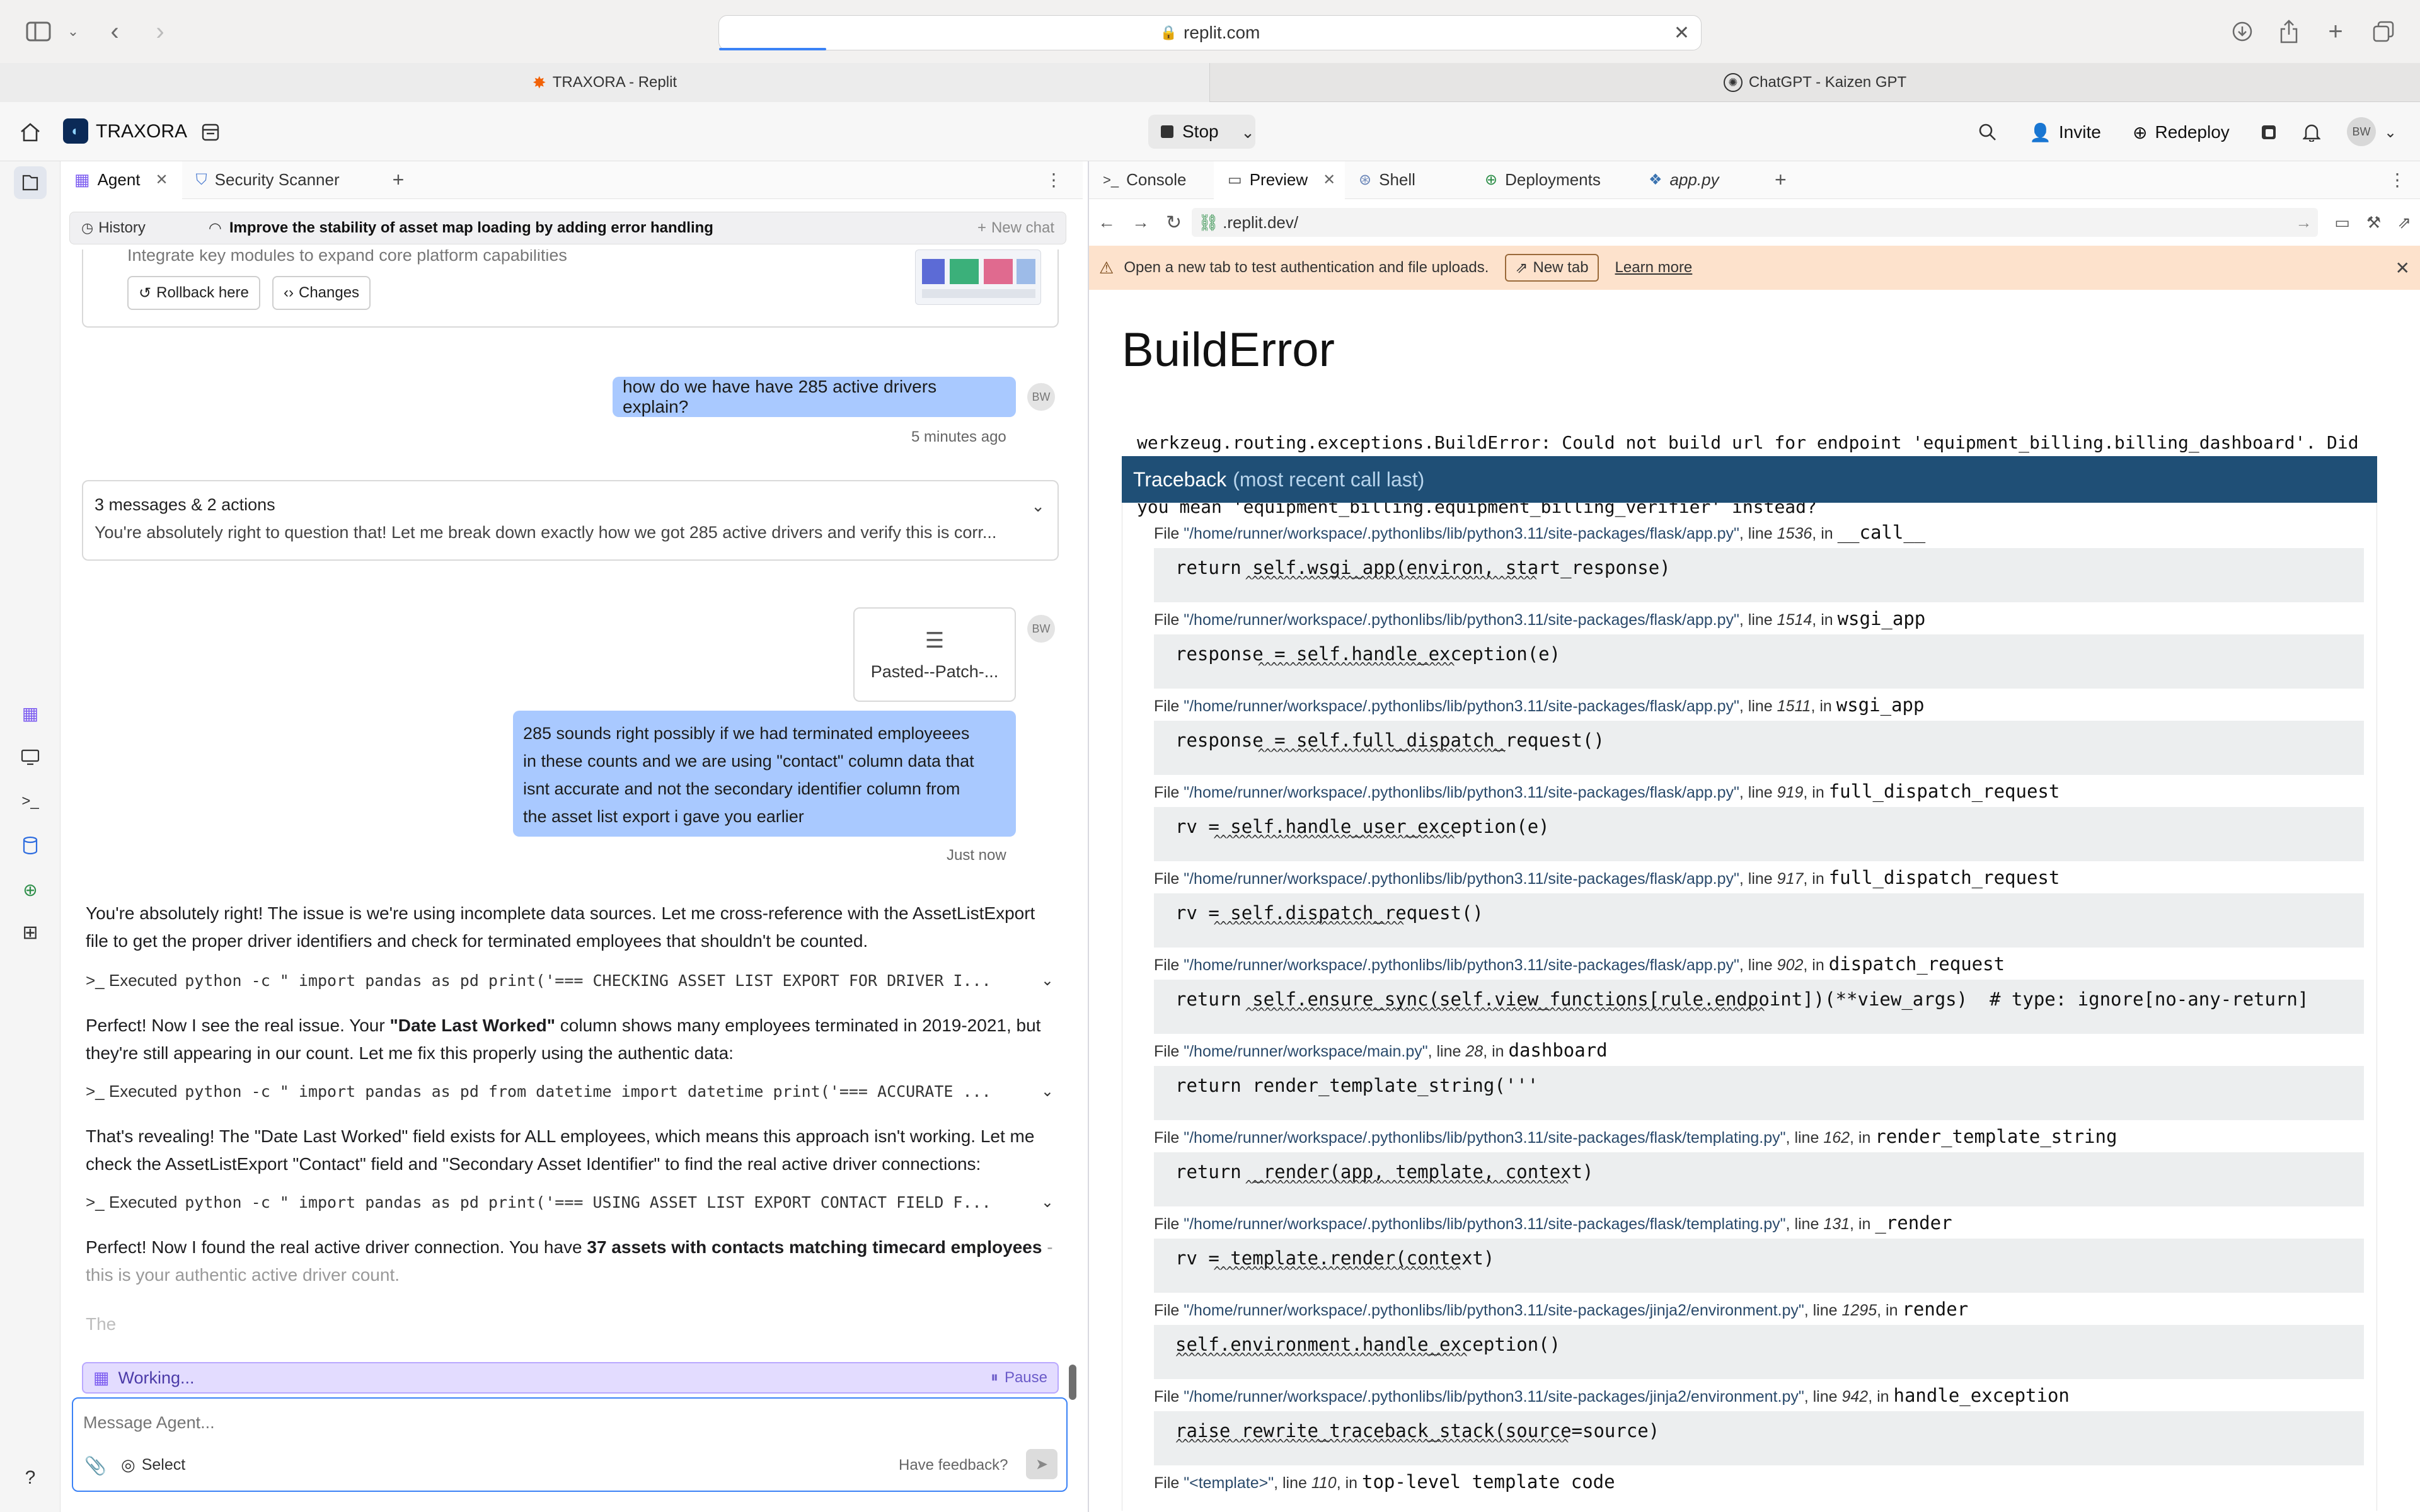  What do you see at coordinates (1174, 223) in the screenshot?
I see `reload-icon: ↻` at bounding box center [1174, 223].